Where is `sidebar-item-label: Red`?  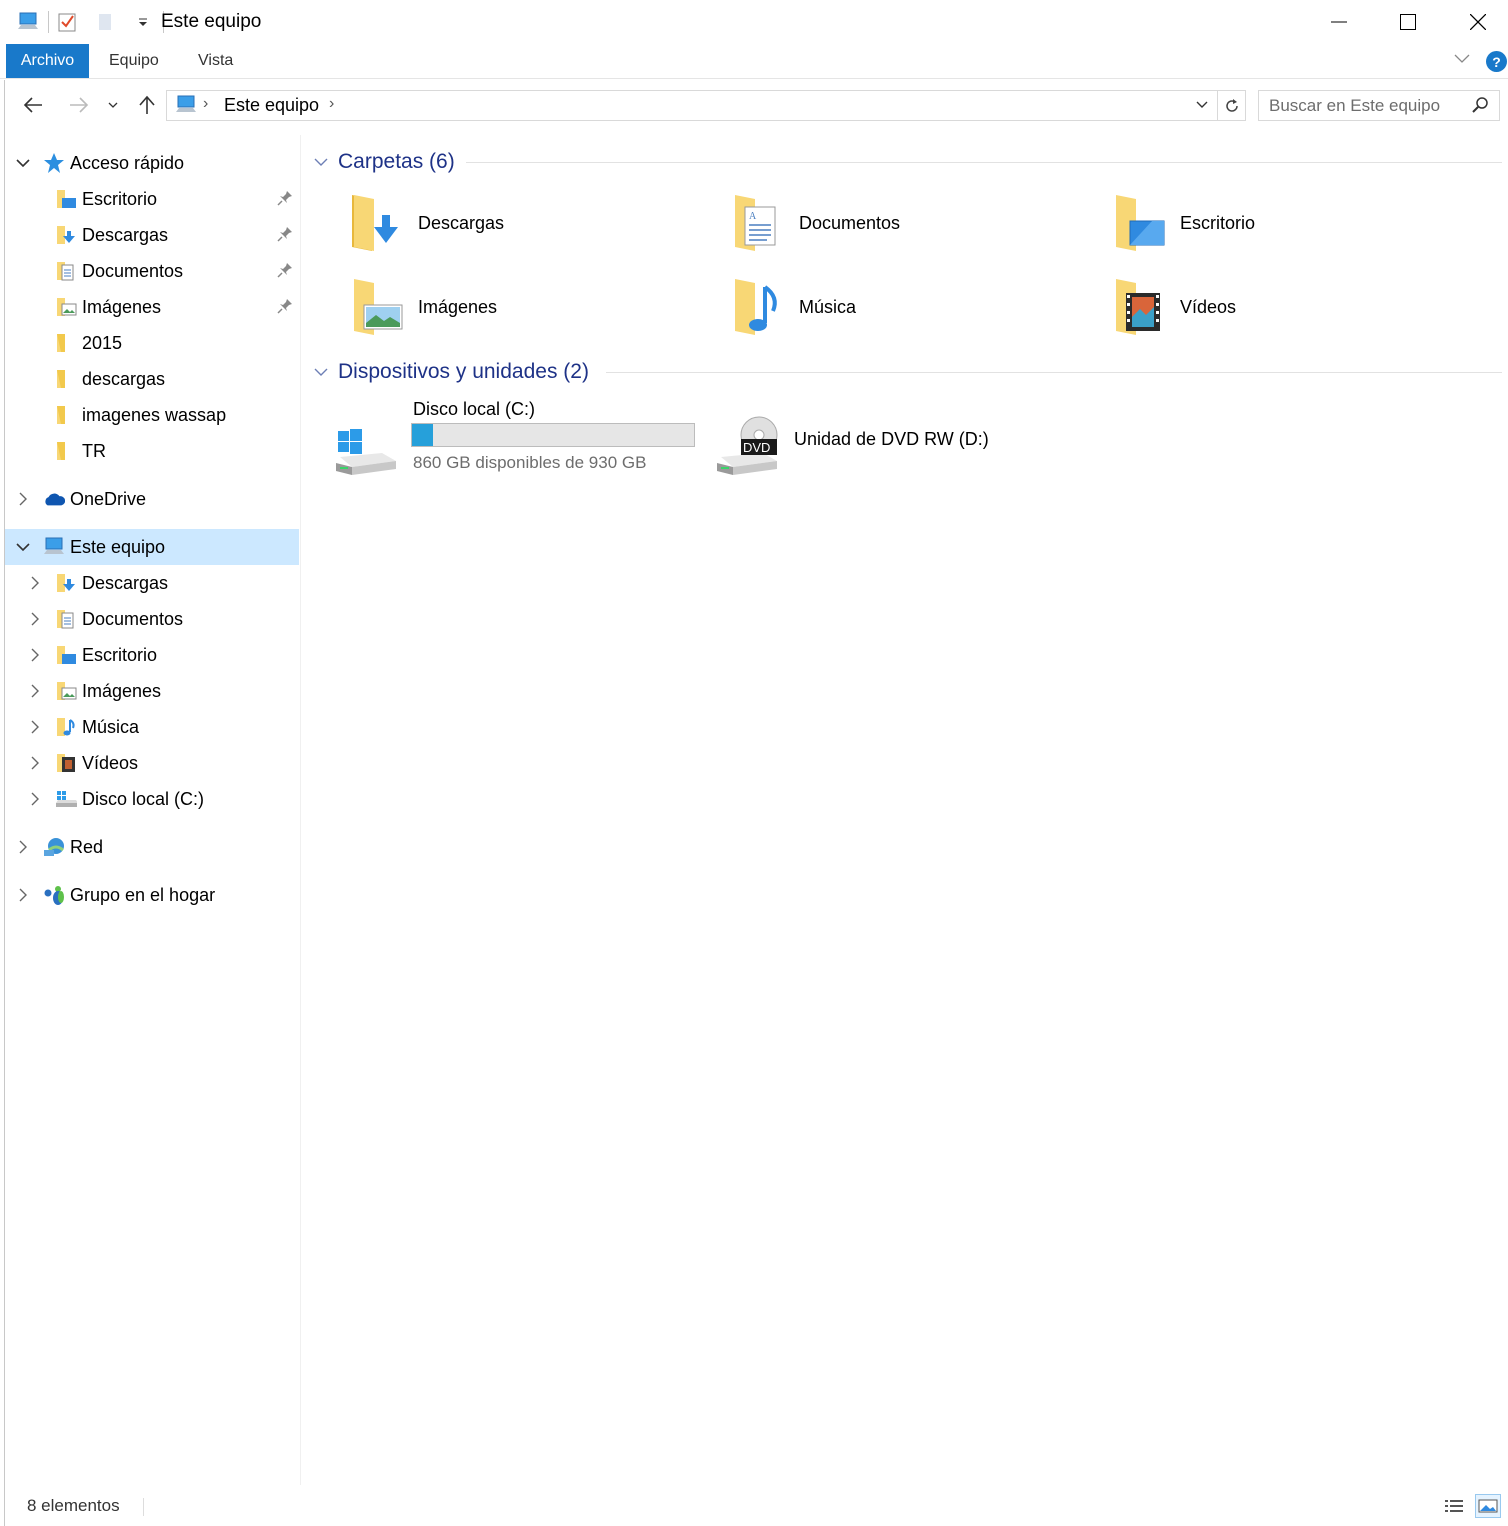
sidebar-item-label: Red is located at coordinates (87, 846).